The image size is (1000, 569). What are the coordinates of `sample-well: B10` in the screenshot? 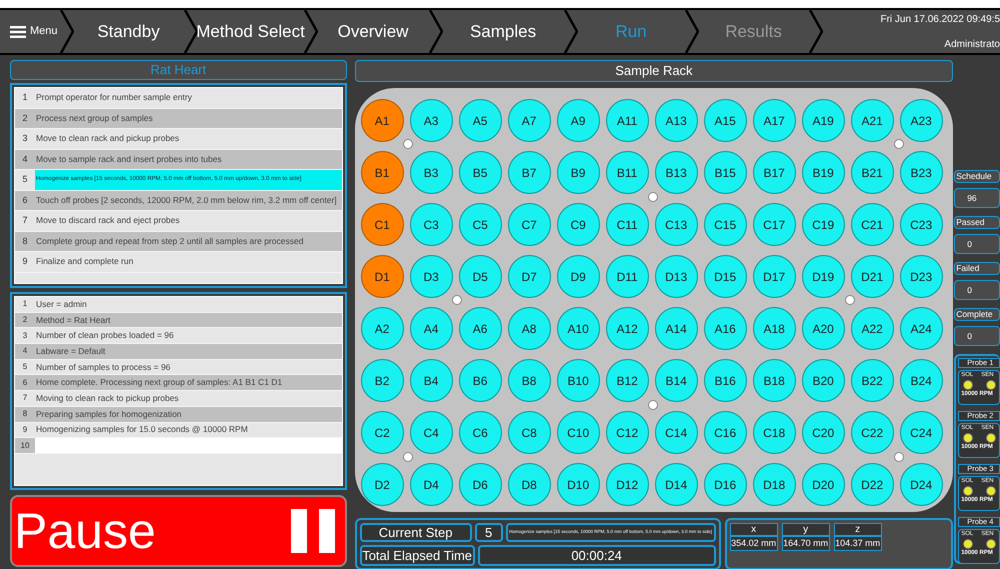 It's located at (578, 380).